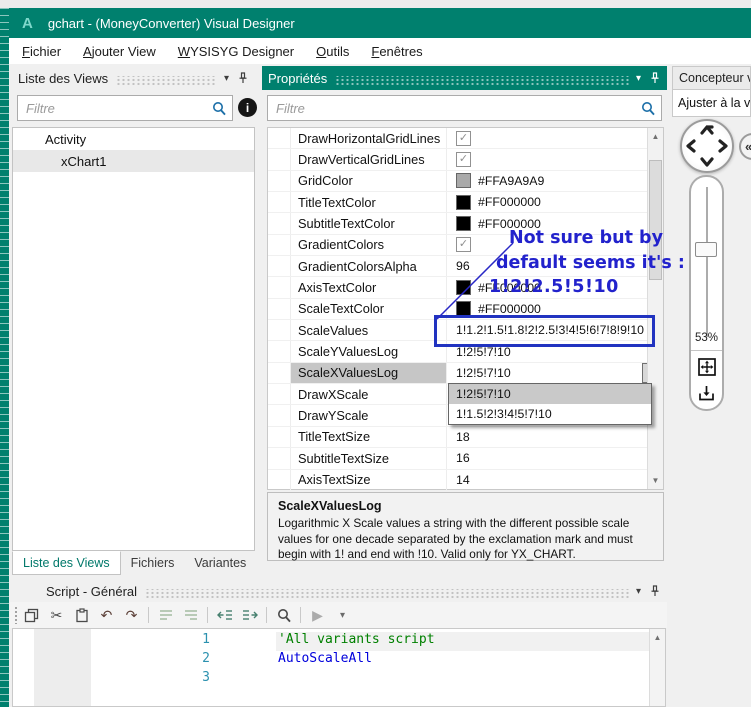 Image resolution: width=751 pixels, height=707 pixels. I want to click on export-view-button, so click(706, 393).